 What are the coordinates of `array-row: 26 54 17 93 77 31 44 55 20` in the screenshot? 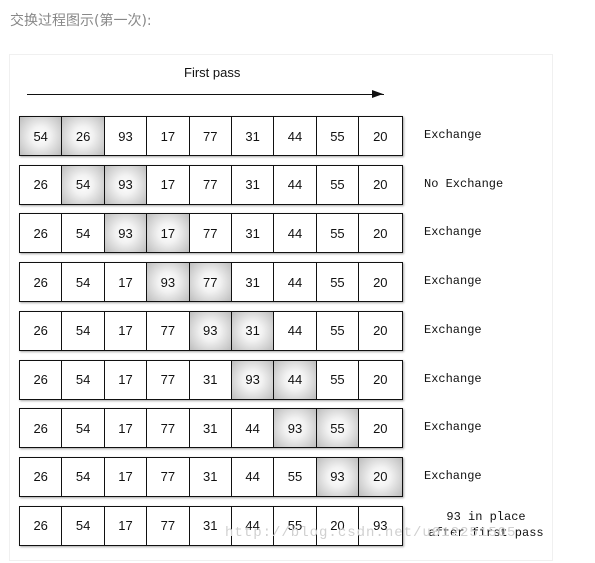 It's located at (211, 282).